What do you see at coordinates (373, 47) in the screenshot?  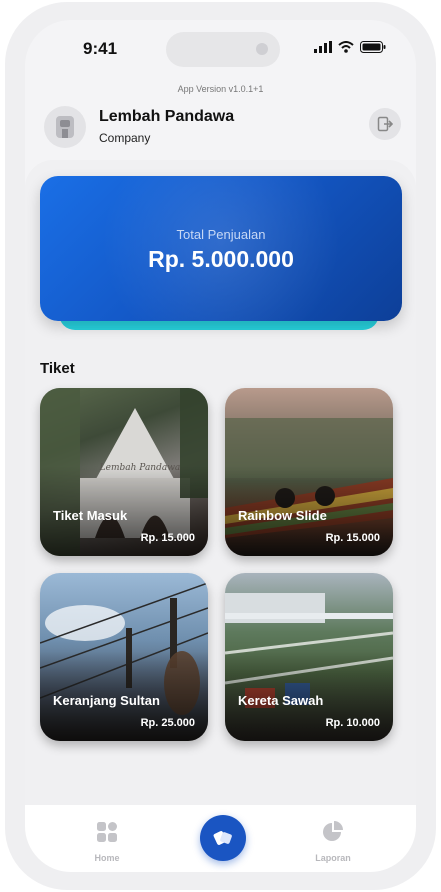 I see `battery-icon` at bounding box center [373, 47].